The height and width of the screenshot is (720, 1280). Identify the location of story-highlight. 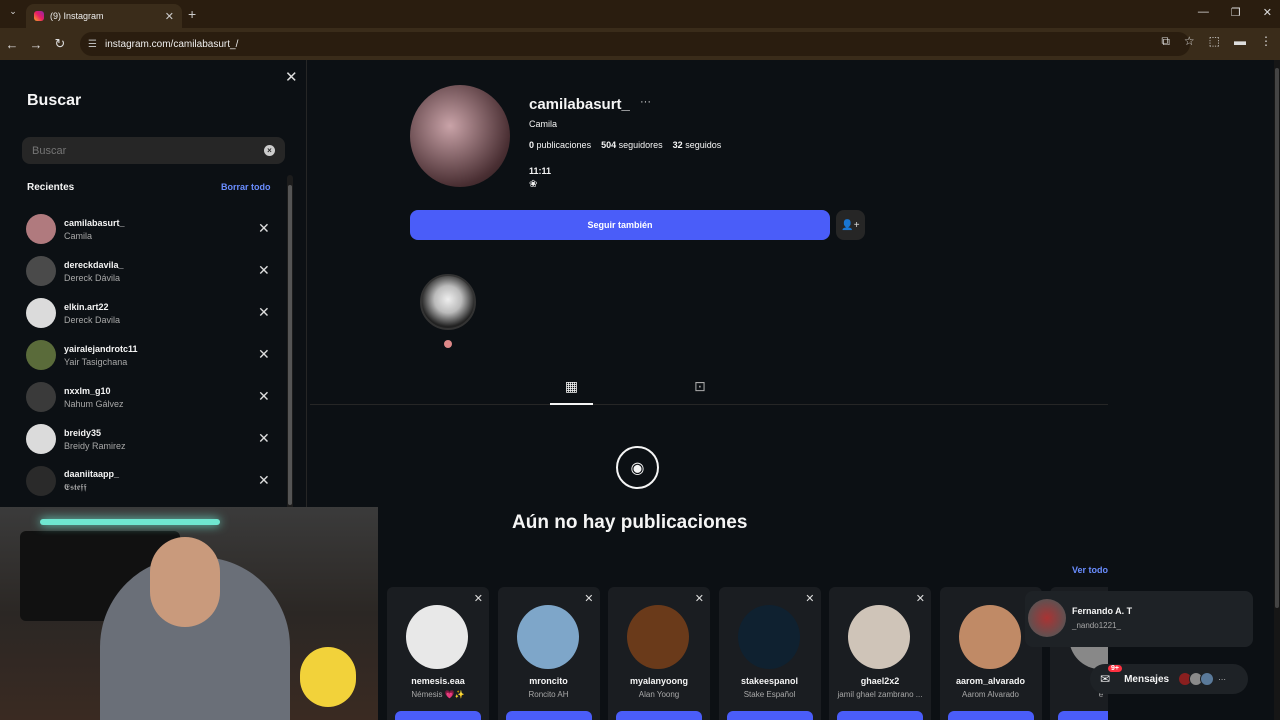
(448, 302).